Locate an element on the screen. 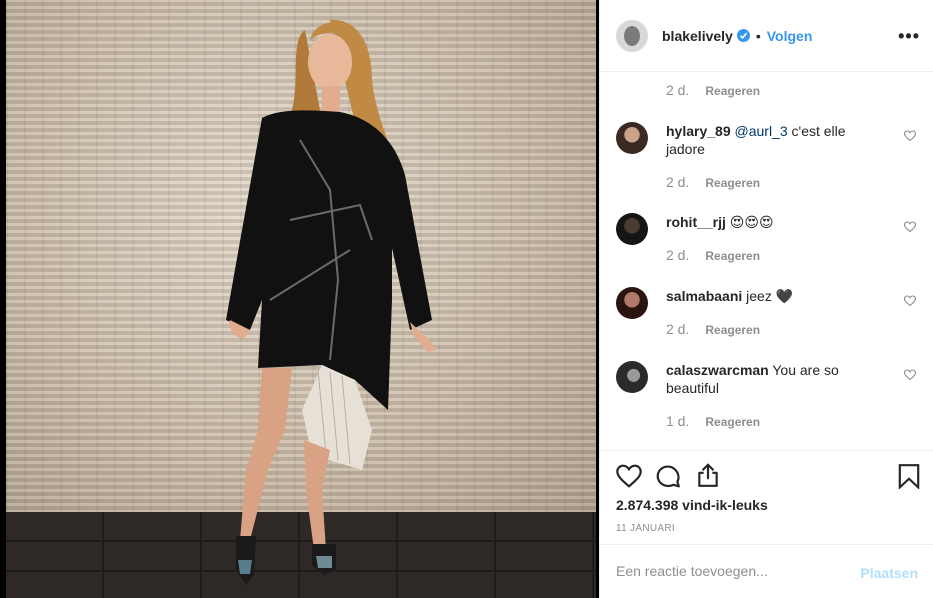  author-avatar is located at coordinates (632, 35).